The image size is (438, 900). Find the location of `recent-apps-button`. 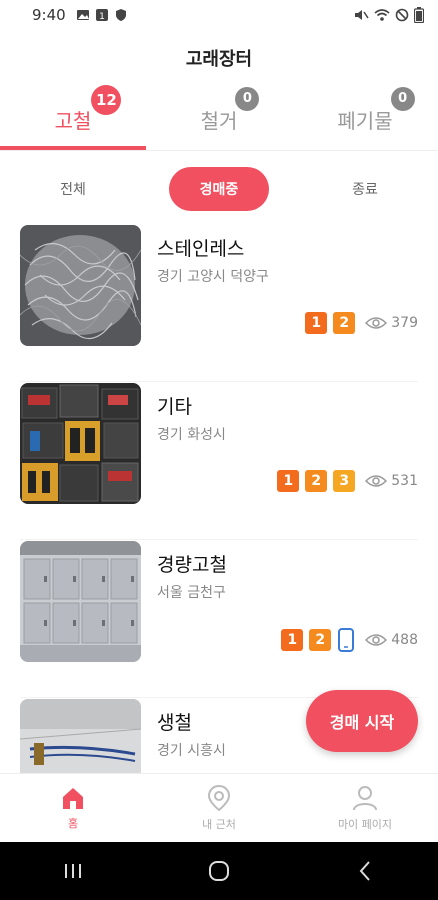

recent-apps-button is located at coordinates (73, 871).